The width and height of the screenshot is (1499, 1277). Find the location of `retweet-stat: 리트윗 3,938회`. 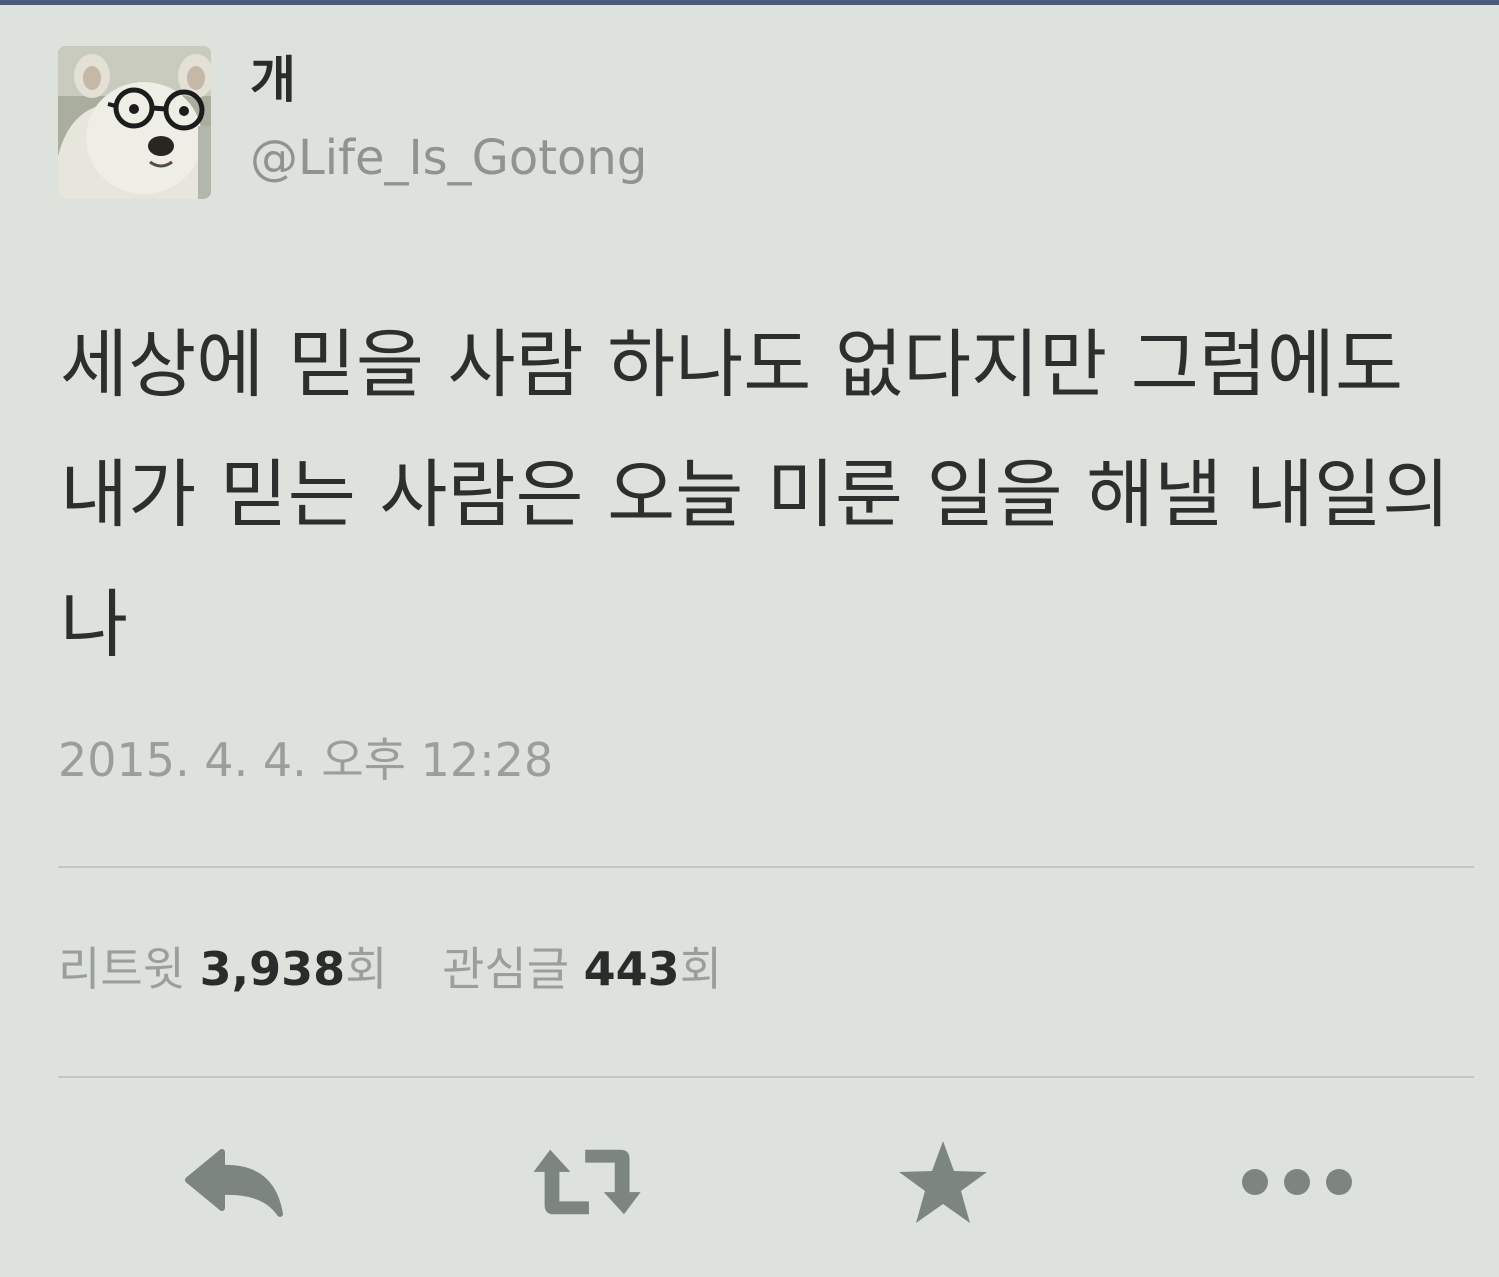

retweet-stat: 리트윗 3,938회 is located at coordinates (222, 969).